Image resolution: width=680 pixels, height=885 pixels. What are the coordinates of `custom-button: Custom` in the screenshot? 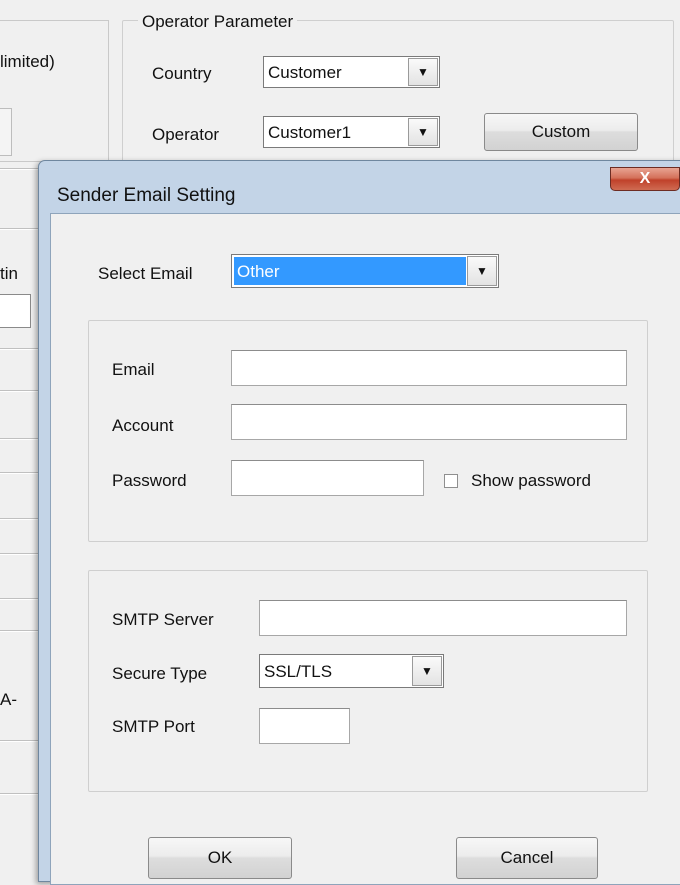 It's located at (561, 132).